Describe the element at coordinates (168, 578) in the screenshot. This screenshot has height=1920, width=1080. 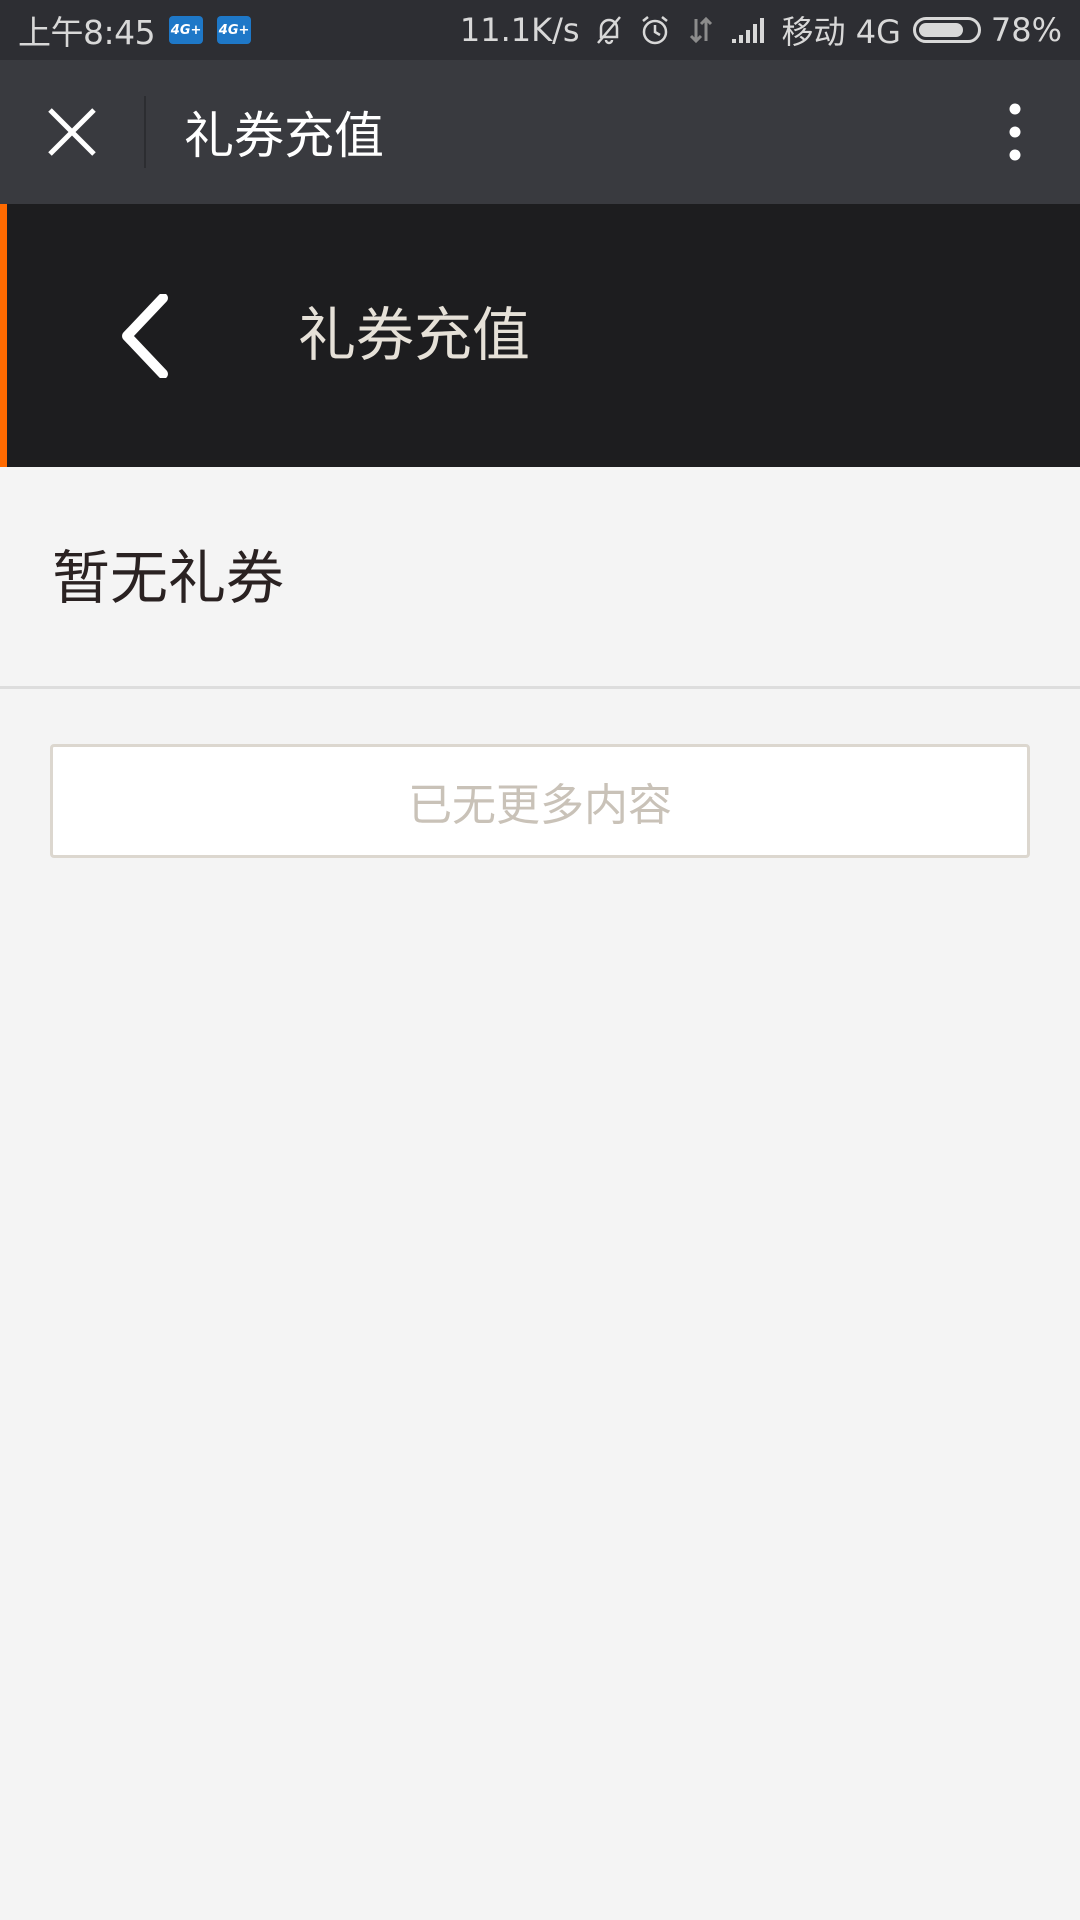
I see `empty-message: 暂无礼券` at that location.